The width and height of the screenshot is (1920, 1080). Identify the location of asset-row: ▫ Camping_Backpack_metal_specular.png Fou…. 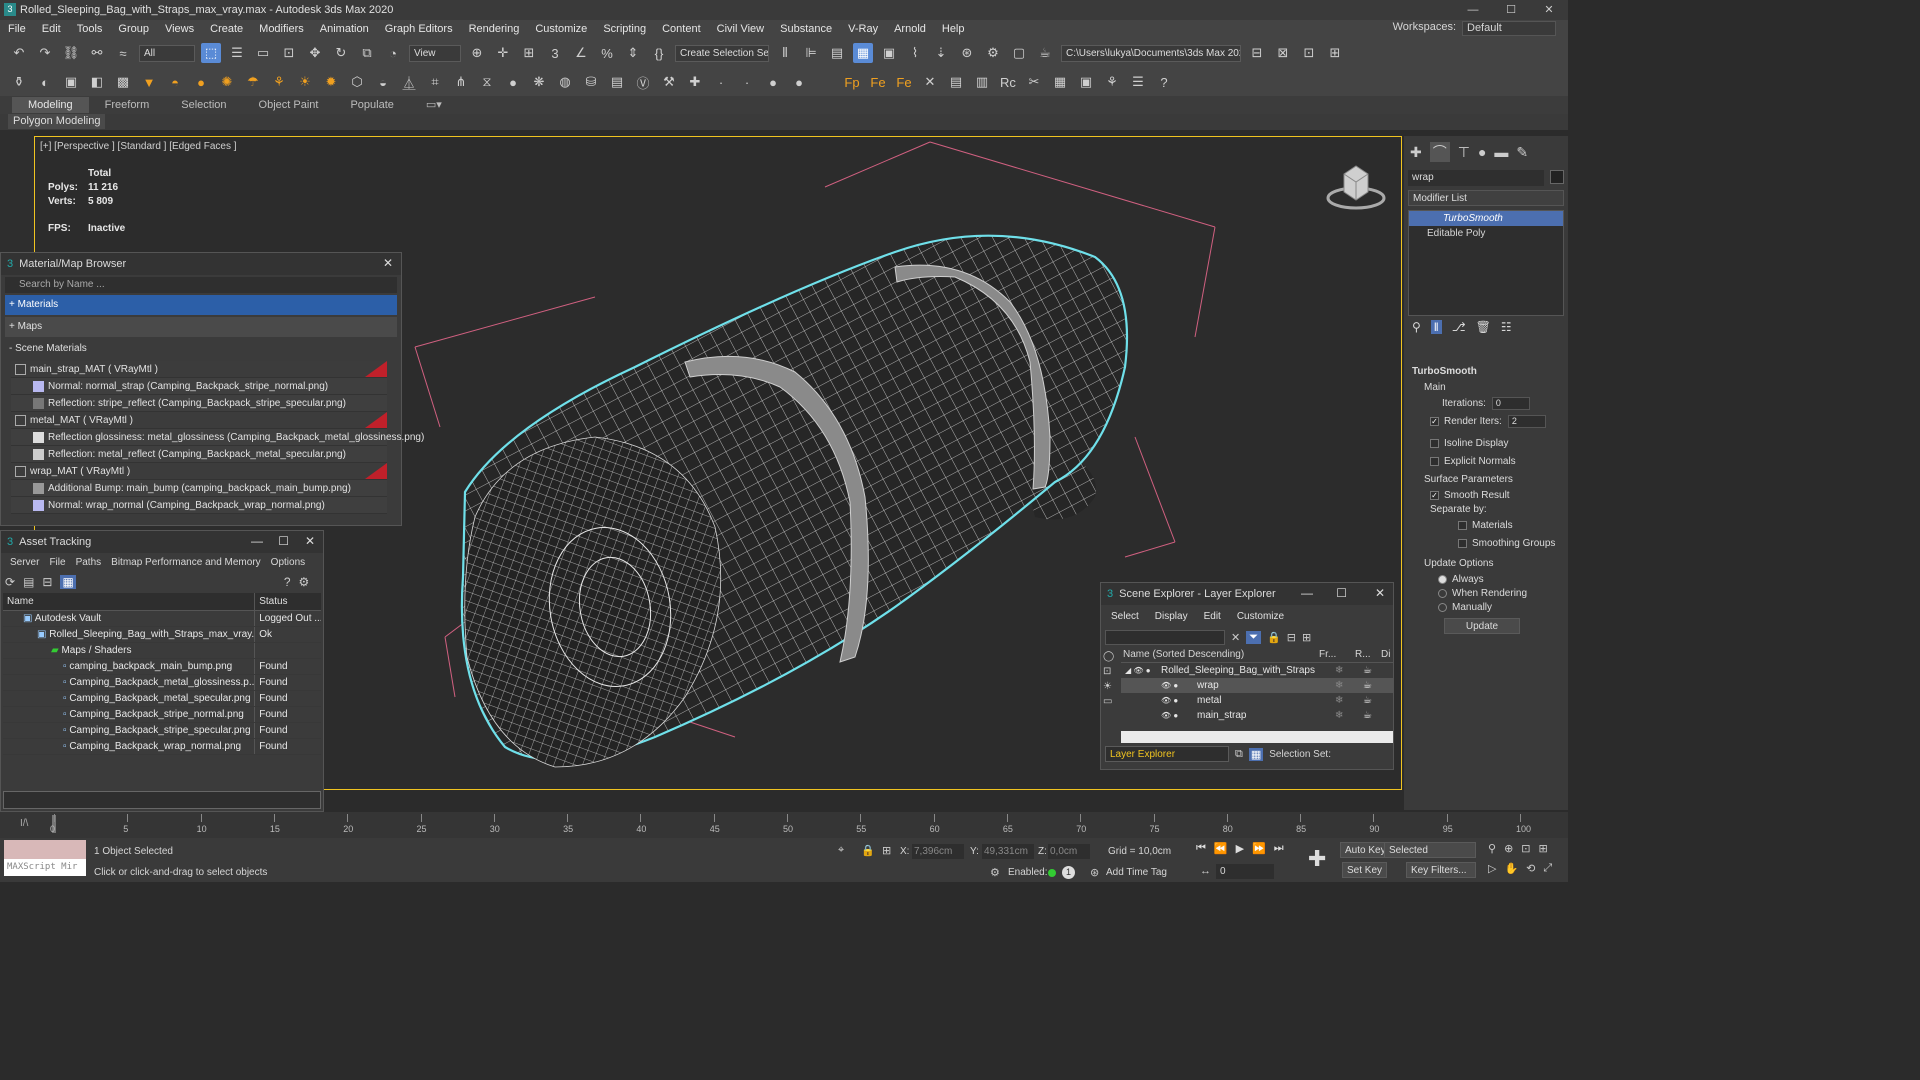
(162, 699).